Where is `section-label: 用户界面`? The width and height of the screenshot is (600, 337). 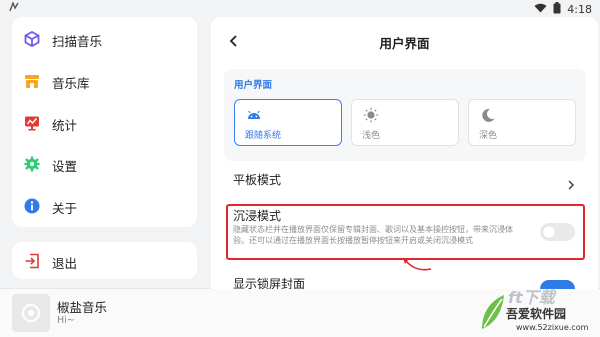 section-label: 用户界面 is located at coordinates (253, 85).